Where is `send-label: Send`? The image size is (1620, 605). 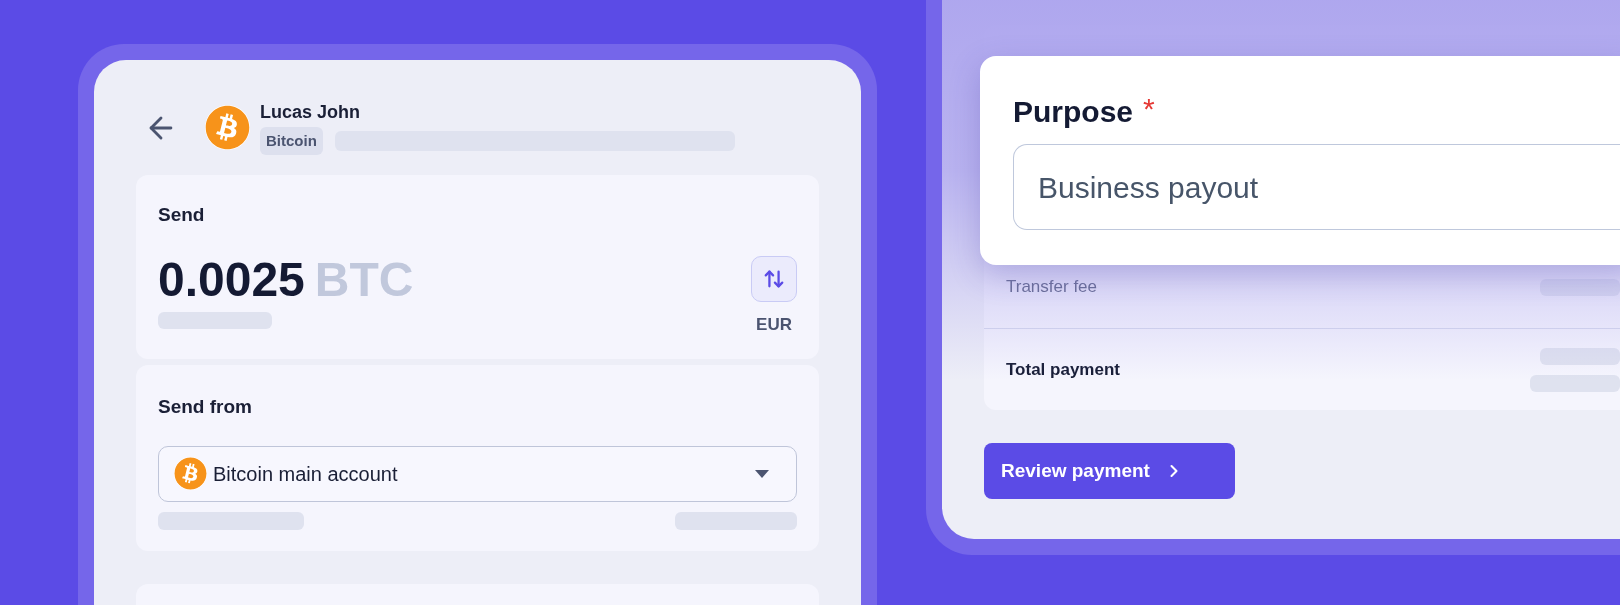
send-label: Send is located at coordinates (182, 215).